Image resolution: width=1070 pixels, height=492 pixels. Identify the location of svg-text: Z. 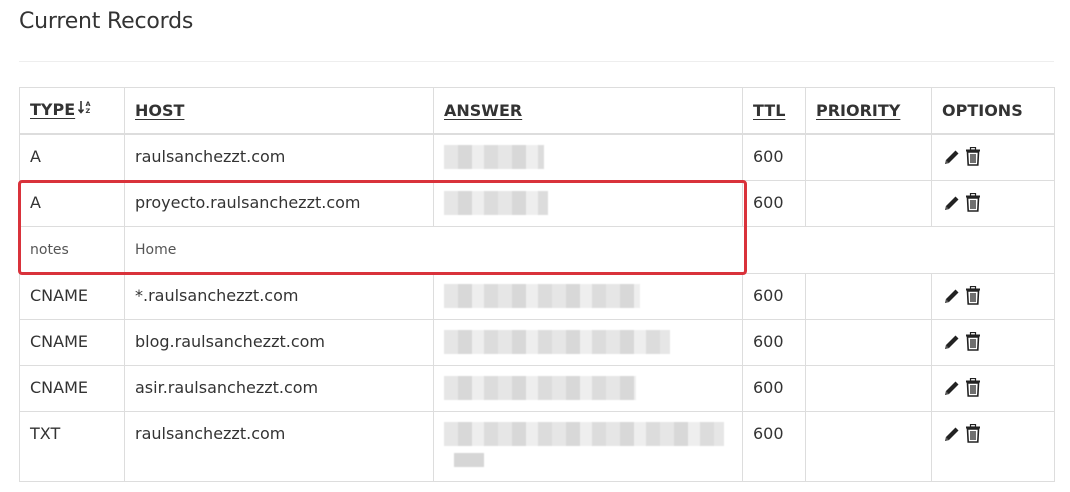
(88, 110).